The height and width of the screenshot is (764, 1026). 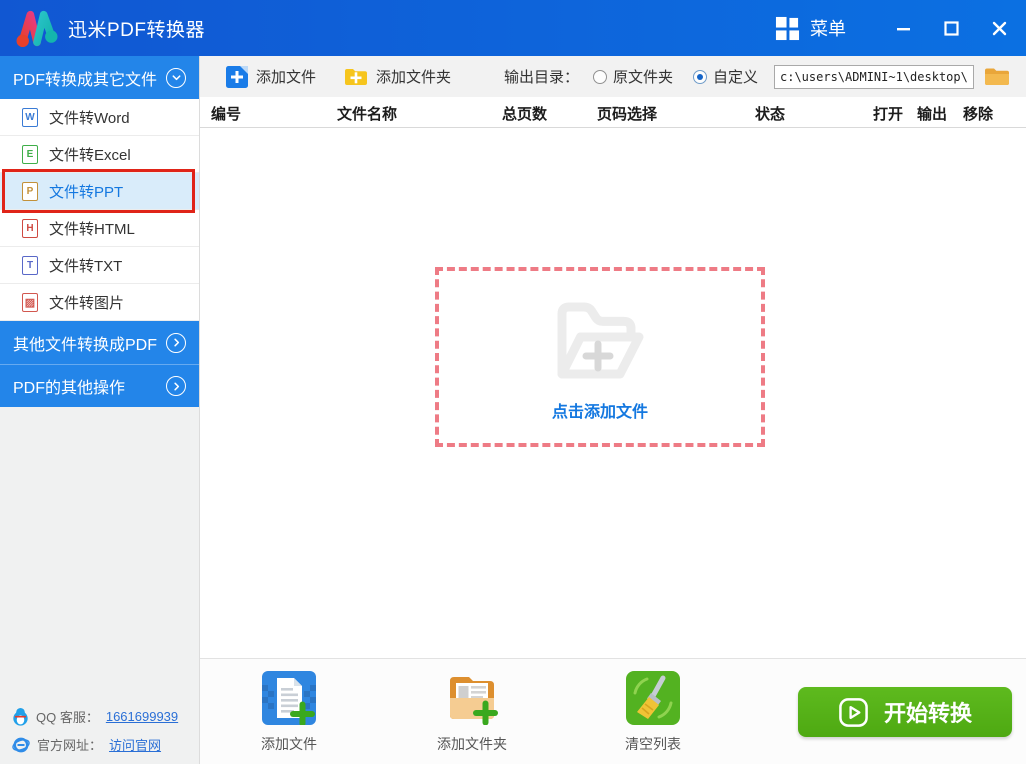 I want to click on clear-list-icon, so click(x=653, y=698).